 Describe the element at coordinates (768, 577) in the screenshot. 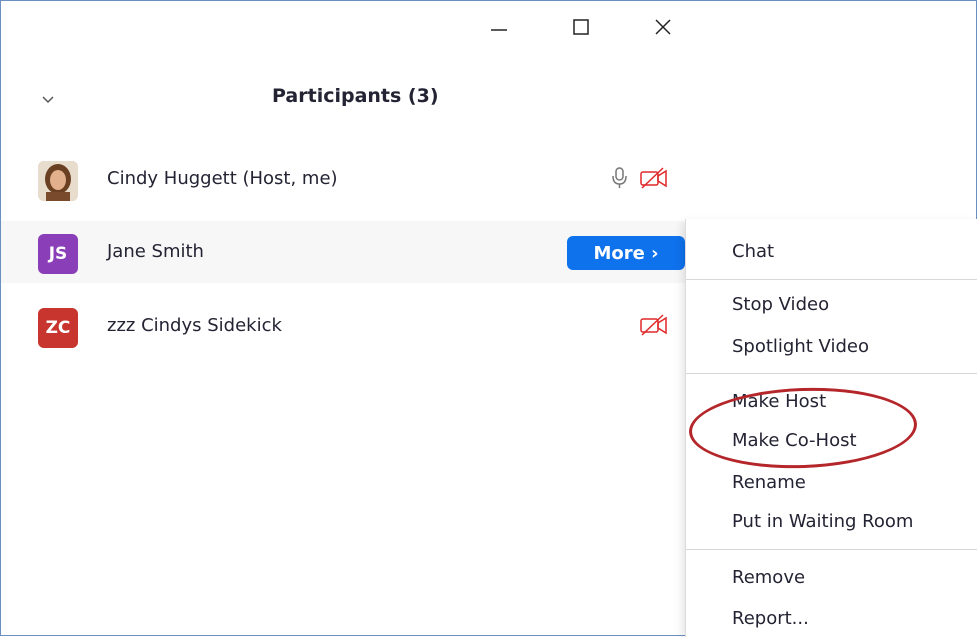

I see `menu-item-remove: Remove` at that location.